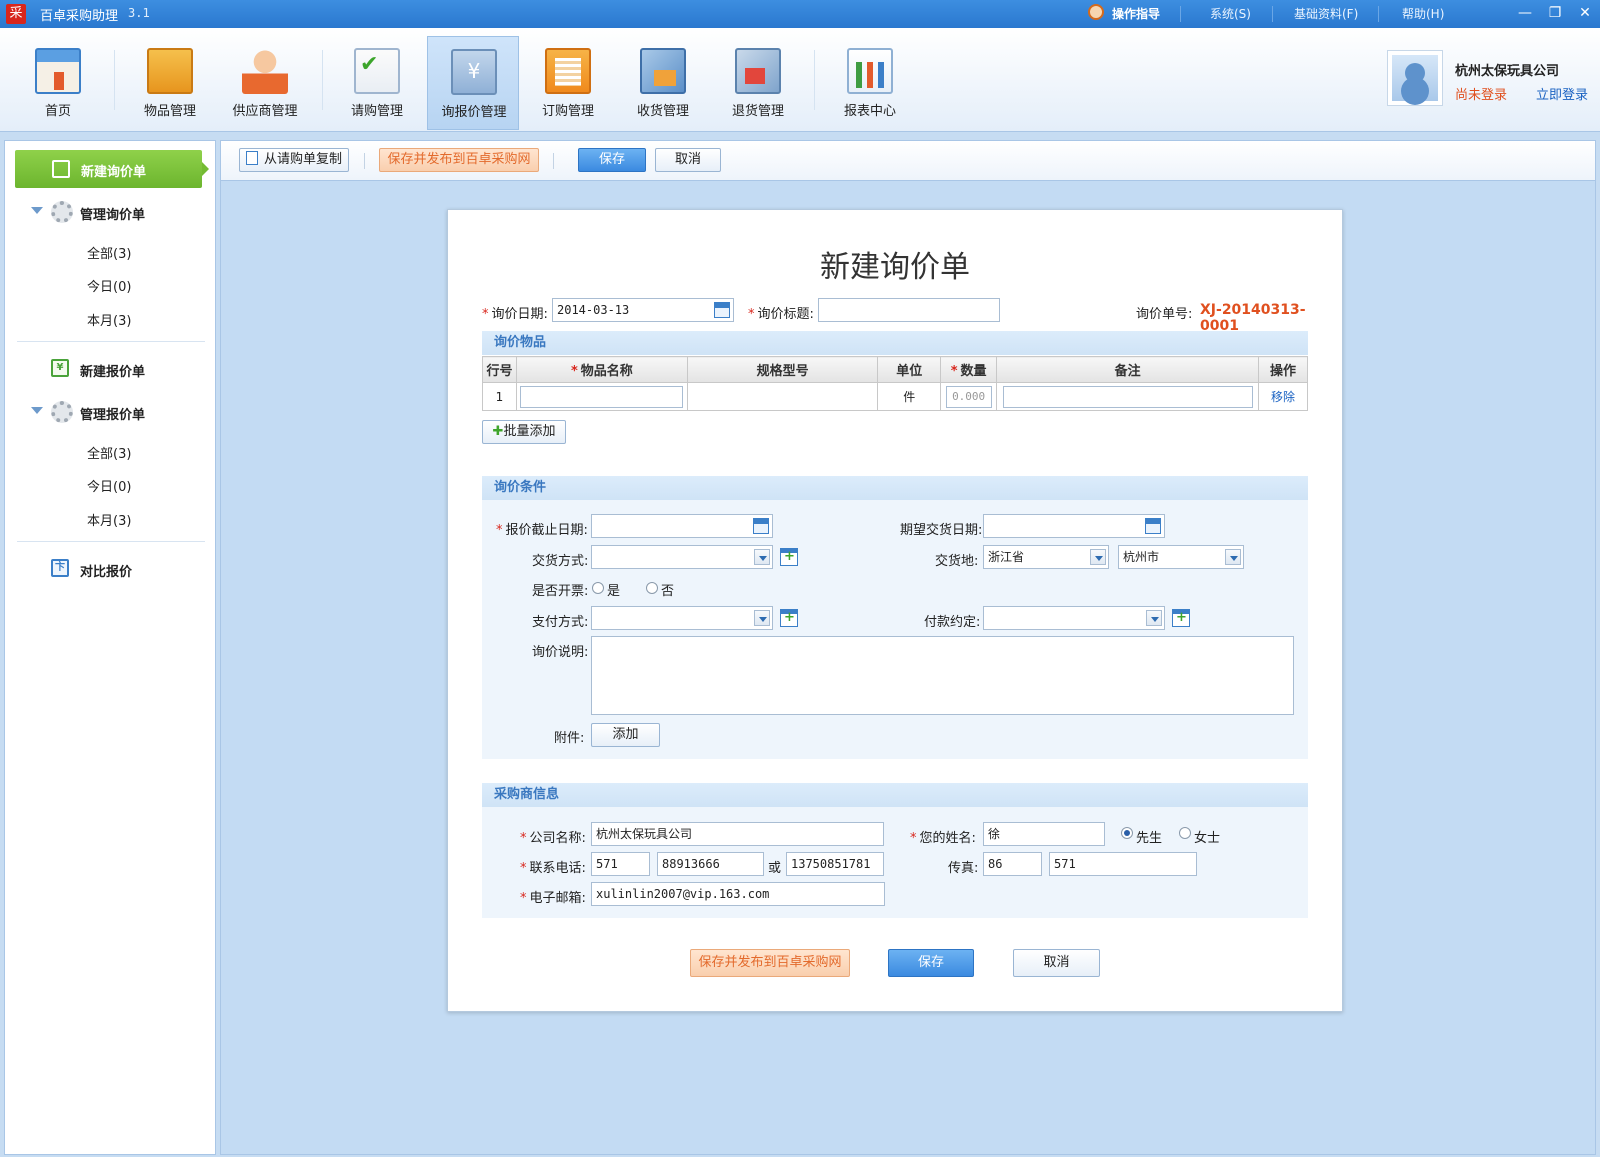 The width and height of the screenshot is (1600, 1157). I want to click on save-button: 保存, so click(612, 160).